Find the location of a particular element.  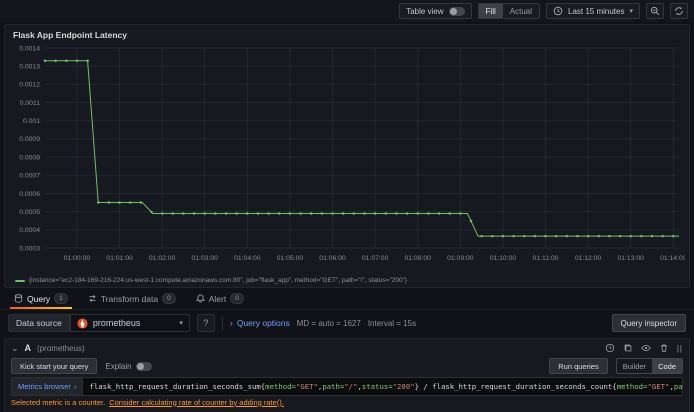

tab-label: Query is located at coordinates (39, 298).